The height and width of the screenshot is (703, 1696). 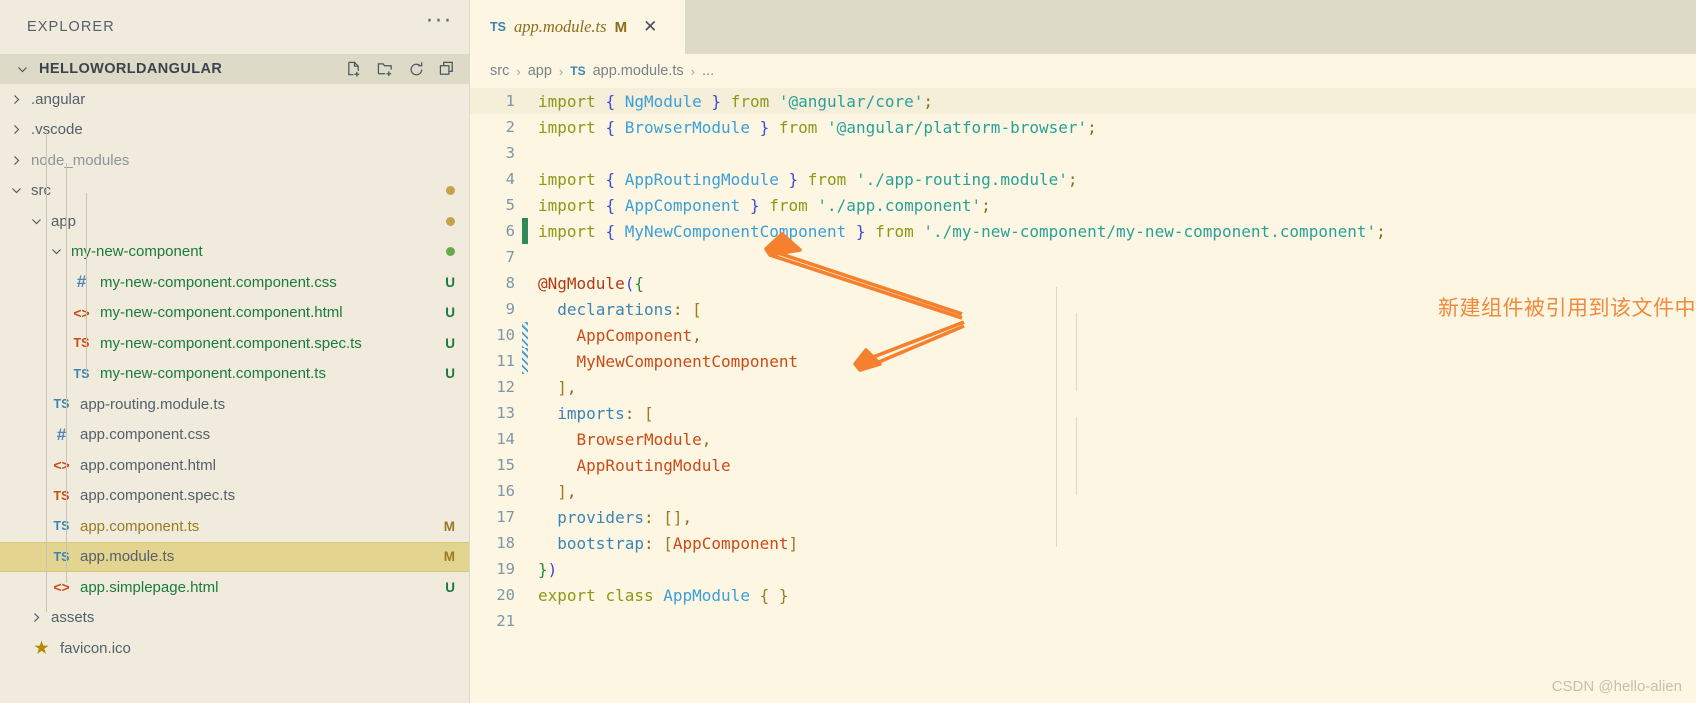 What do you see at coordinates (385, 69) in the screenshot?
I see `new-folder-icon` at bounding box center [385, 69].